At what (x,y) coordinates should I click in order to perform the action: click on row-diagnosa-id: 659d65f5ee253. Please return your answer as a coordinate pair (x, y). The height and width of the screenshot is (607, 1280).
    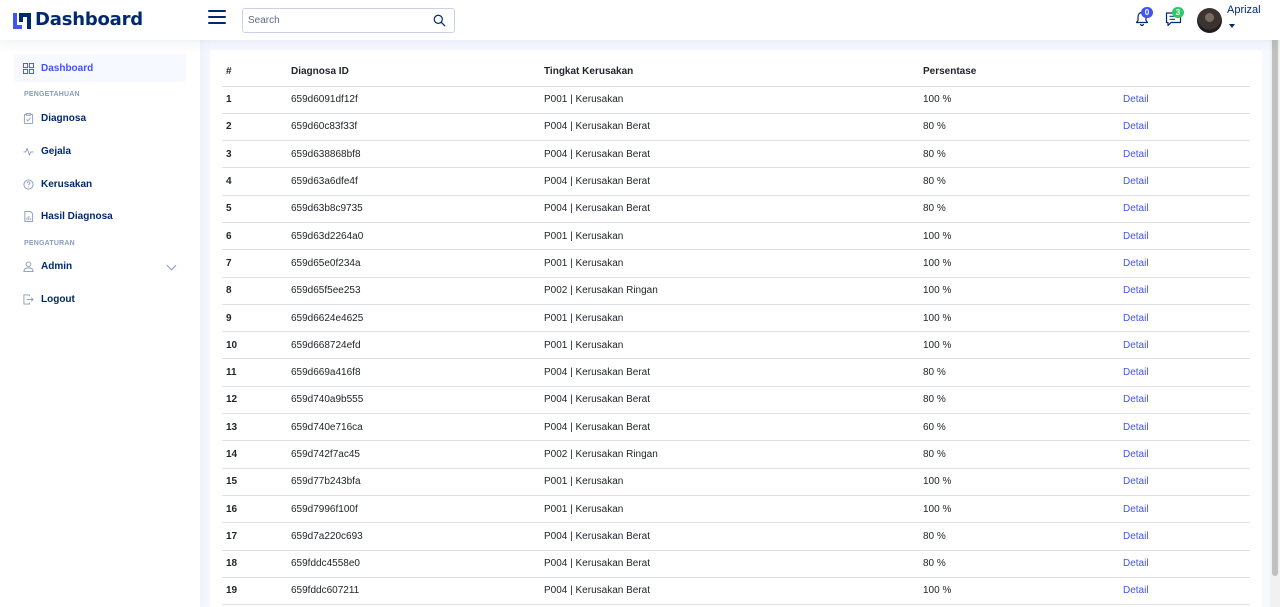
    Looking at the image, I should click on (413, 291).